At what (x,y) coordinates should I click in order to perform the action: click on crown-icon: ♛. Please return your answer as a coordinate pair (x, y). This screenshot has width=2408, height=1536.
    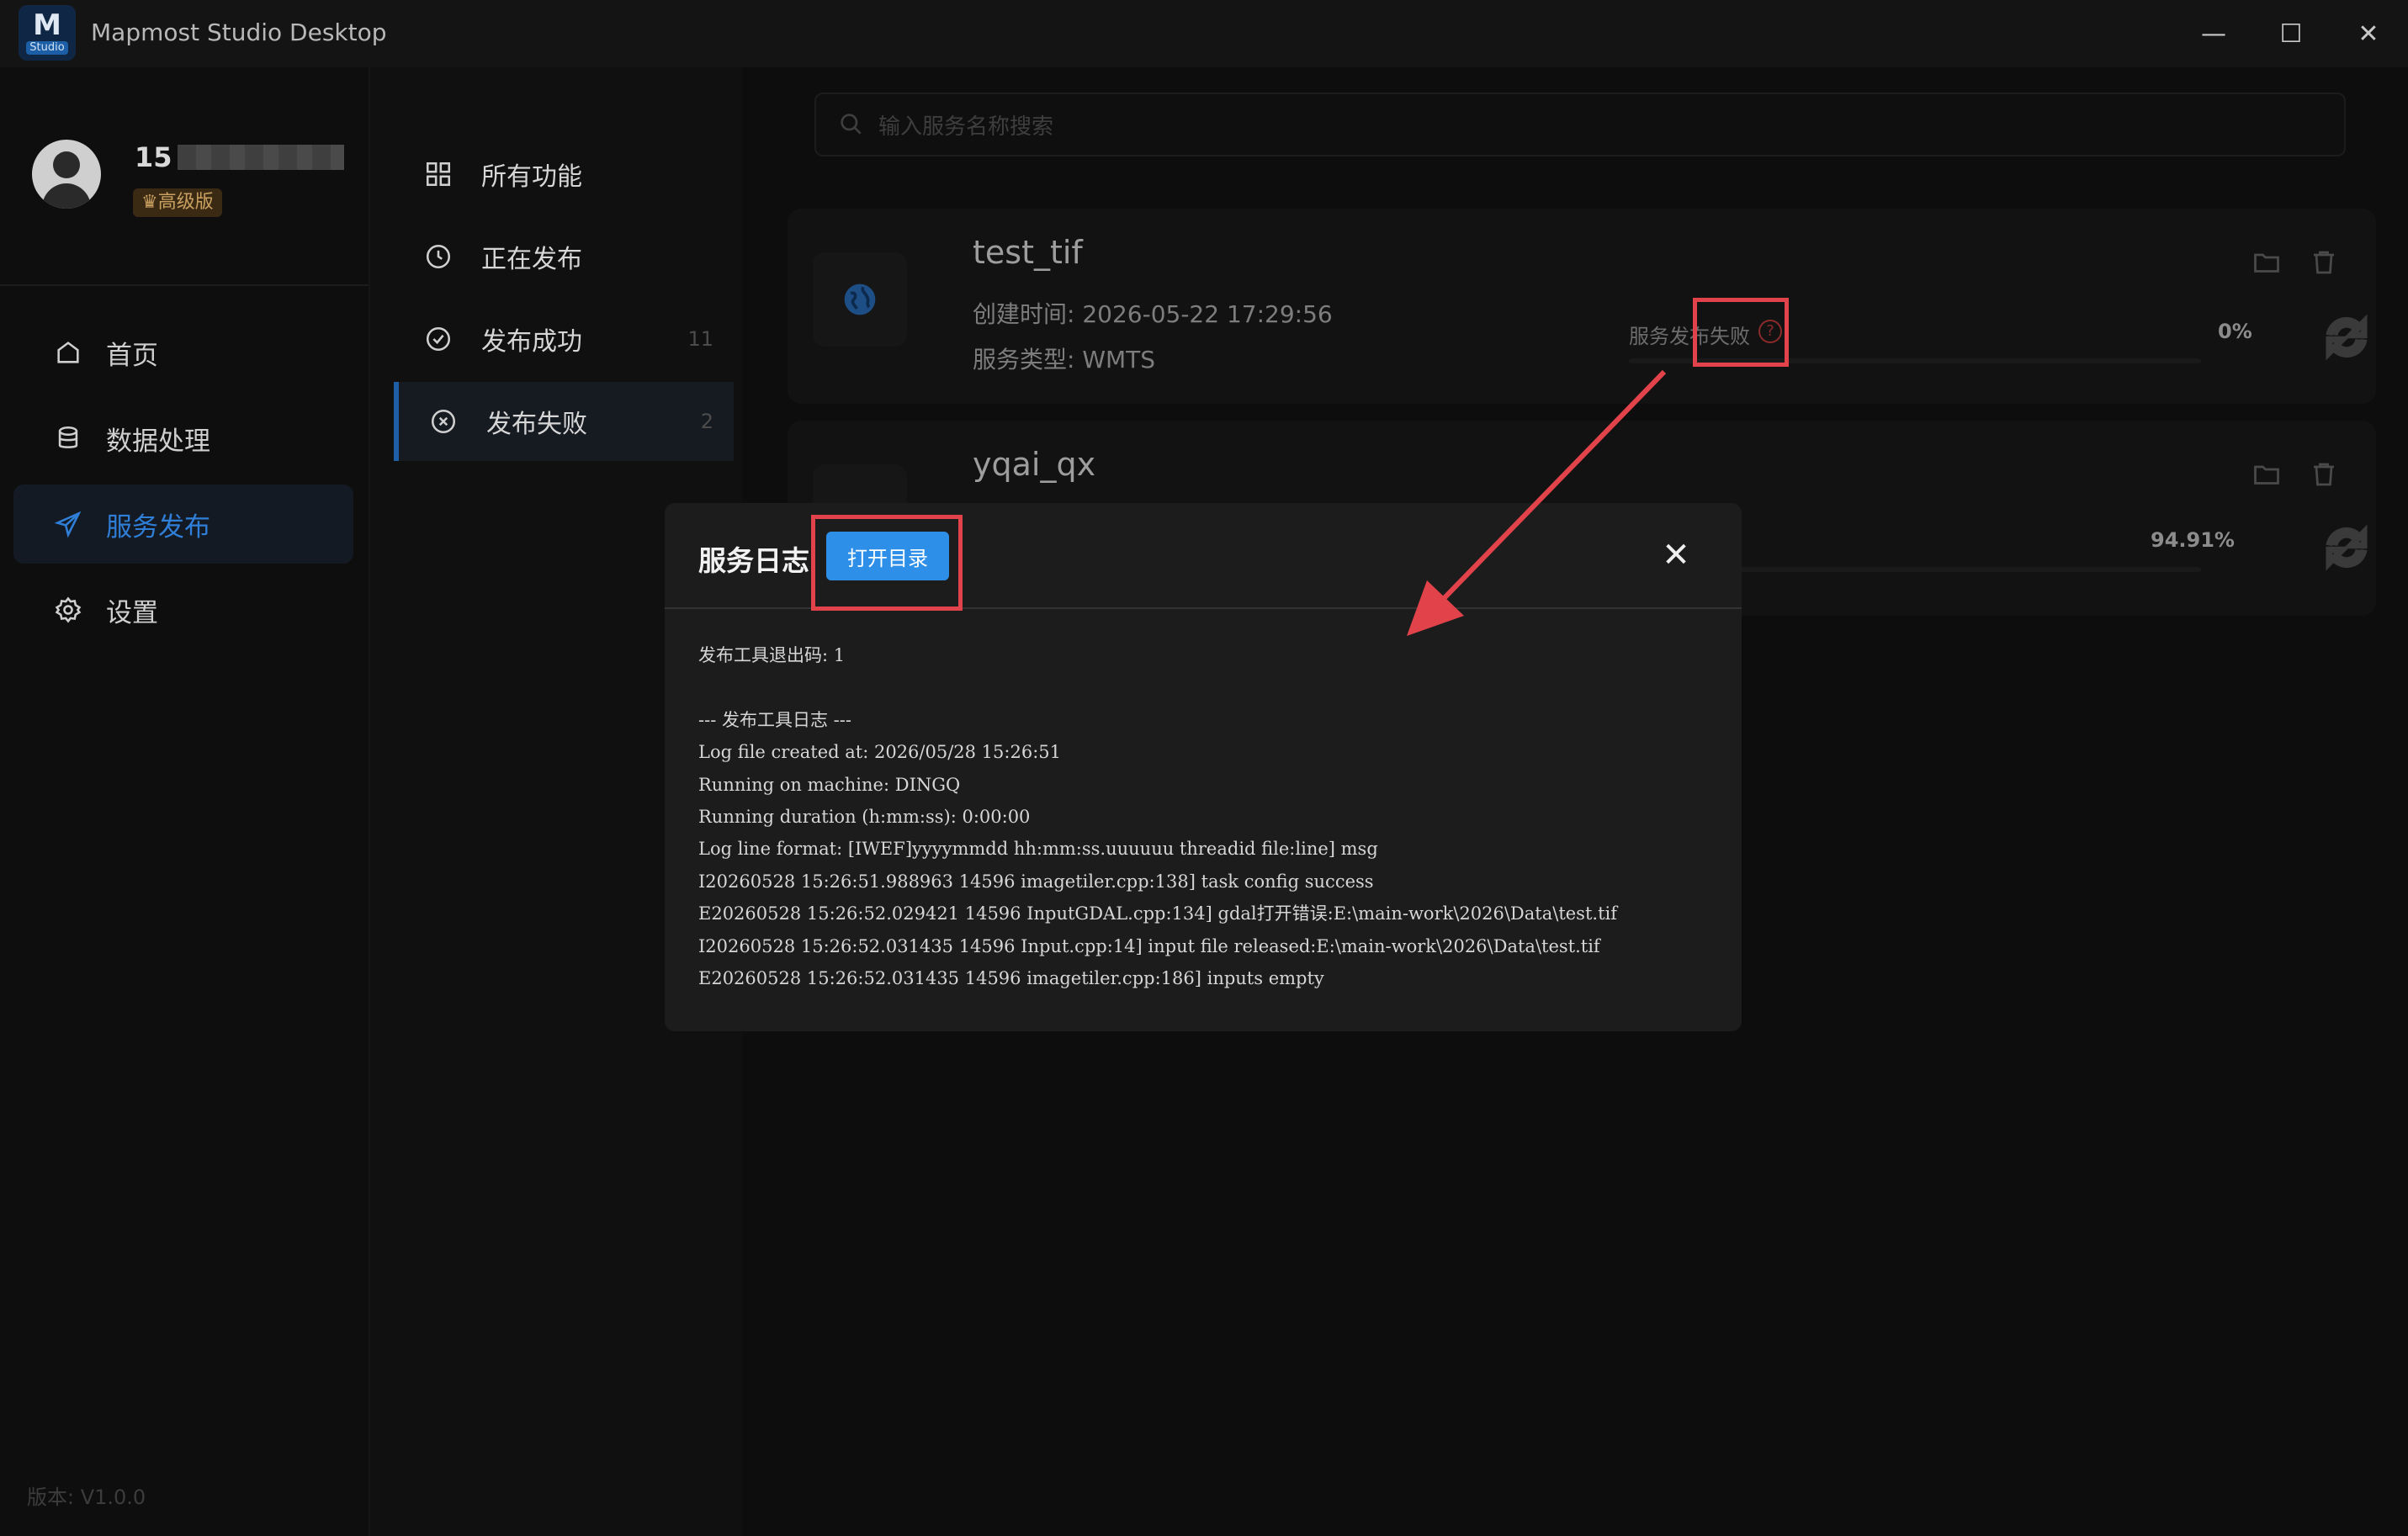
    Looking at the image, I should click on (149, 202).